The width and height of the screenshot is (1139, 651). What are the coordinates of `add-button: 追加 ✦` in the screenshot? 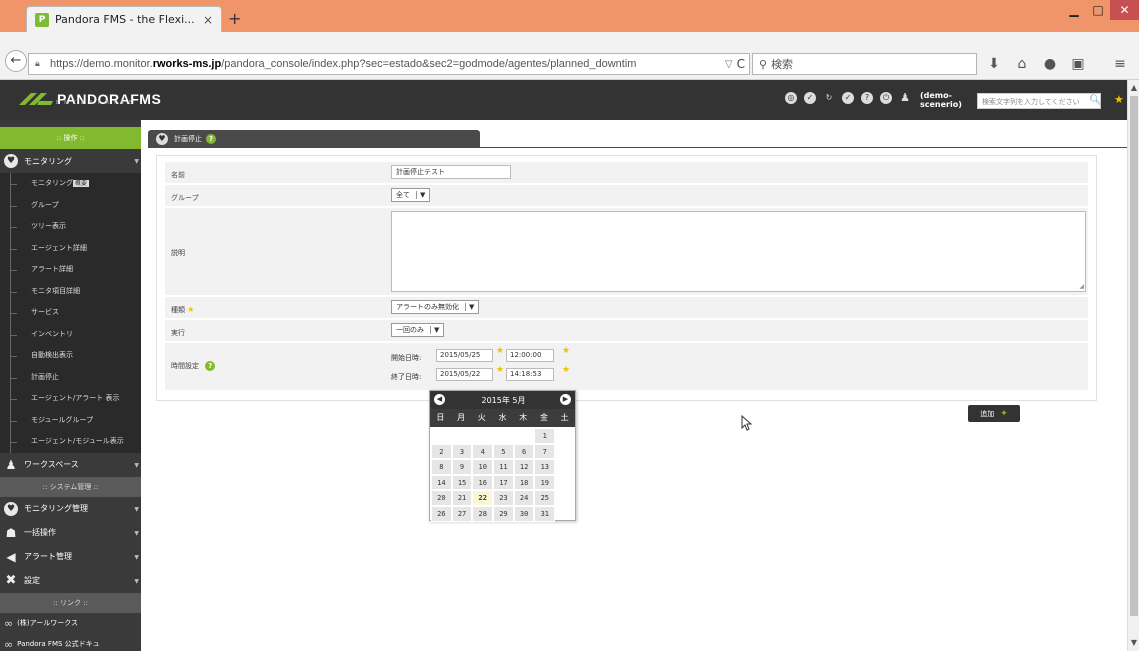 It's located at (994, 413).